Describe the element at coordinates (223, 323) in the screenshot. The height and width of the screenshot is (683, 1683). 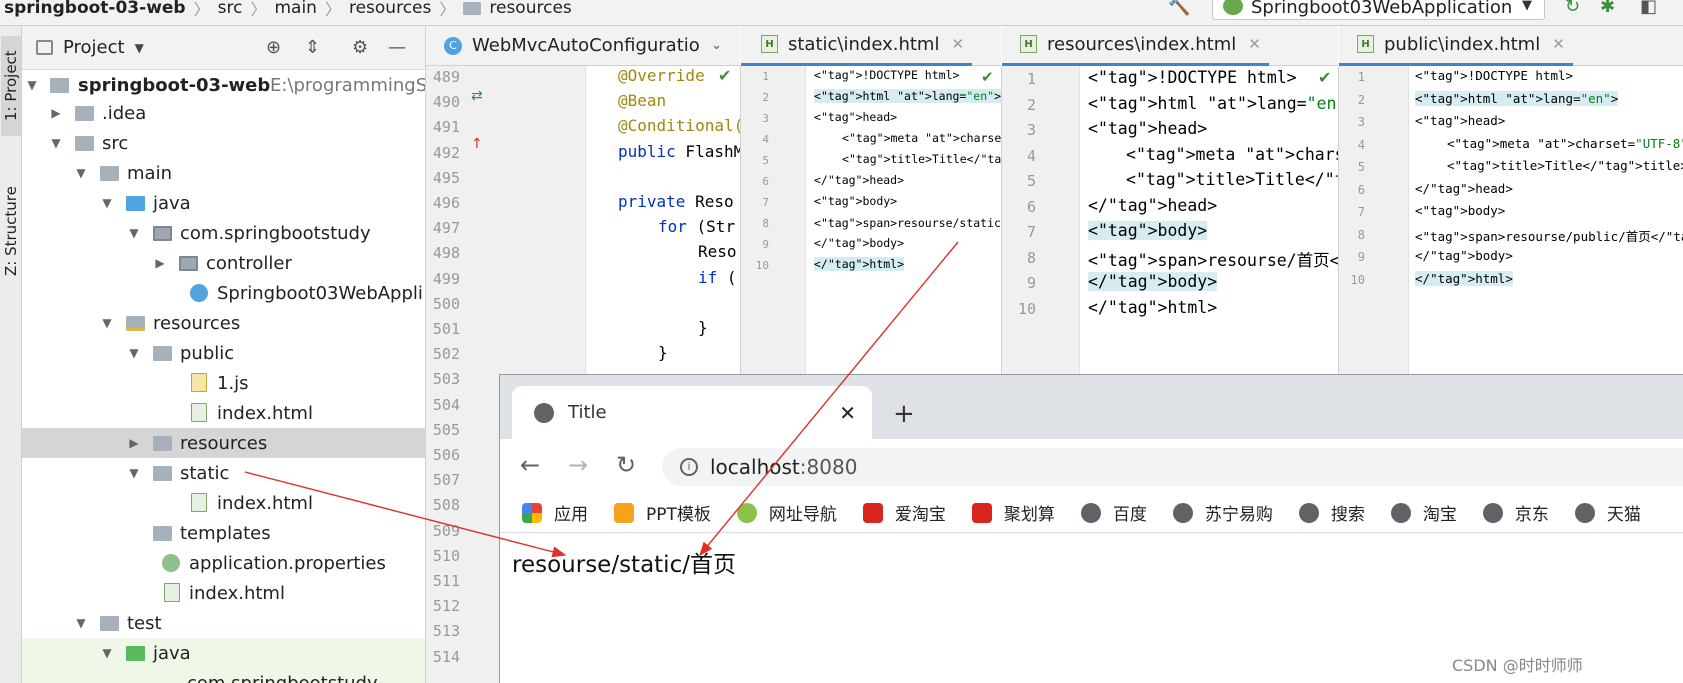
I see `tree-node-resources: ▼ resources` at that location.